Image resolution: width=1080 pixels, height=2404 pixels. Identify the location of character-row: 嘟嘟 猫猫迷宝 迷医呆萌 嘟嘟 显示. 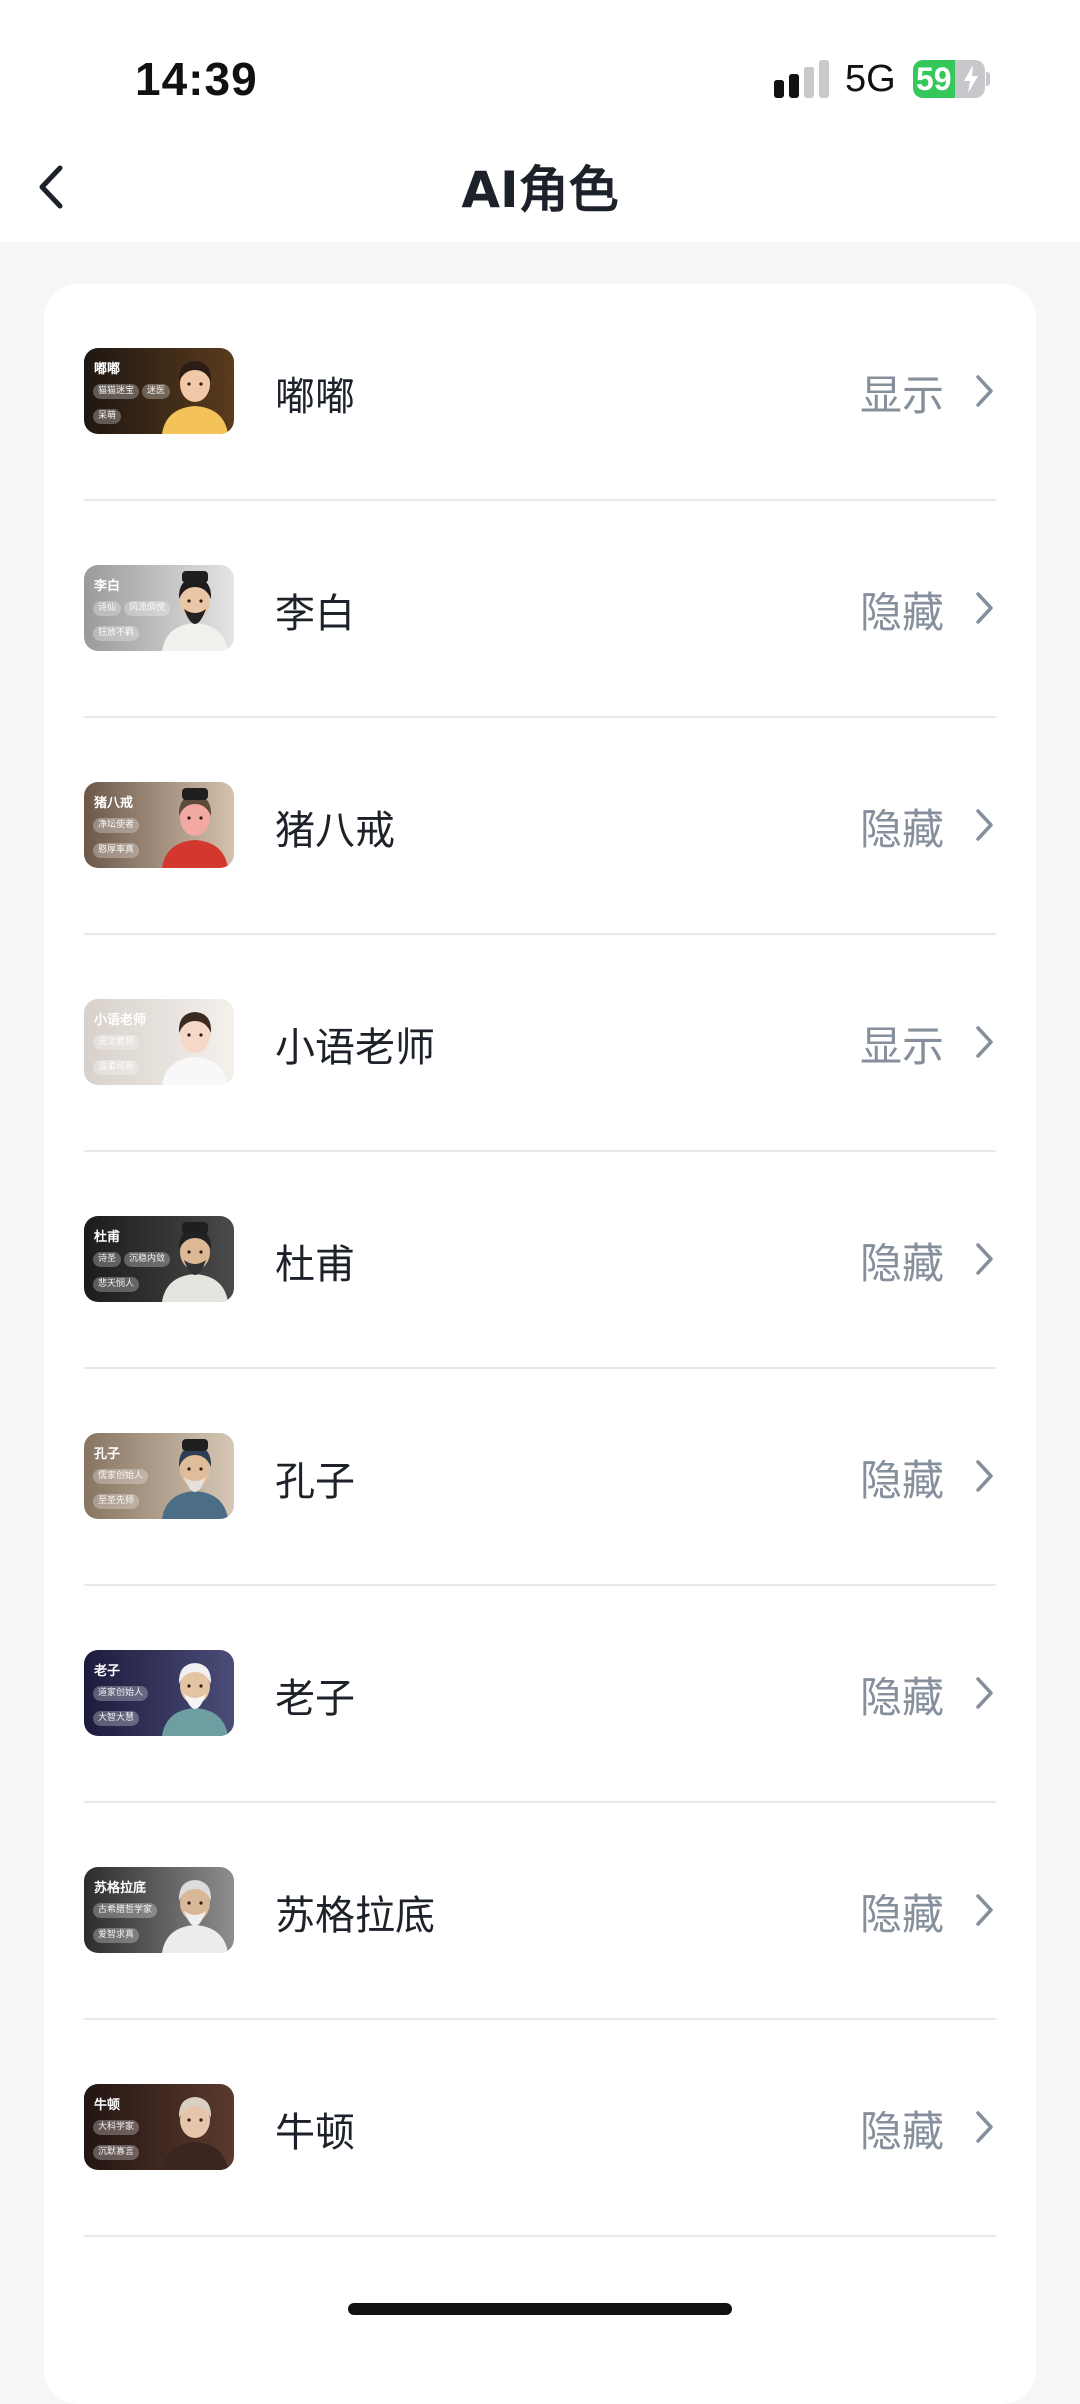
(540, 392).